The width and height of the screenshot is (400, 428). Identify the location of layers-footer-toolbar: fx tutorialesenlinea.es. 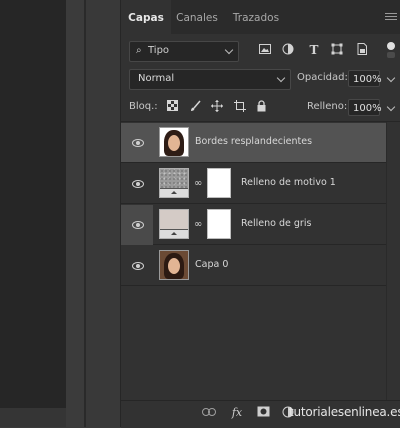
(260, 414).